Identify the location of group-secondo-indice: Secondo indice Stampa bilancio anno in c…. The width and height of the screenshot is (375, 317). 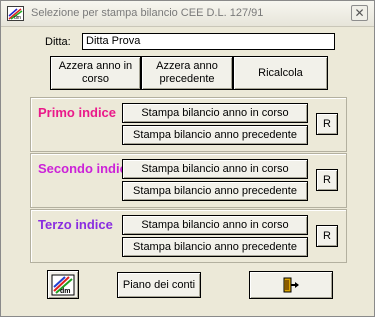
(188, 180).